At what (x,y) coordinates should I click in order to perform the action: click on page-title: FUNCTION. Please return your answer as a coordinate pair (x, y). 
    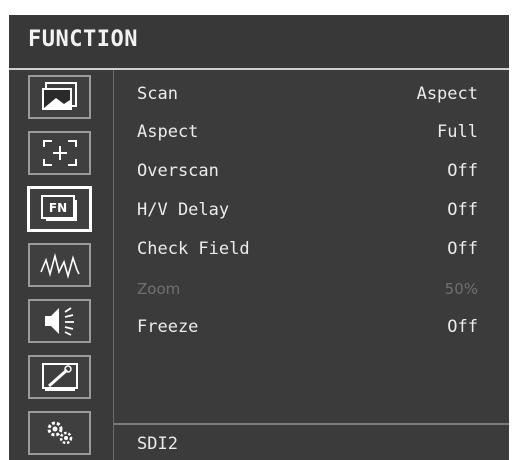
    Looking at the image, I should click on (83, 39).